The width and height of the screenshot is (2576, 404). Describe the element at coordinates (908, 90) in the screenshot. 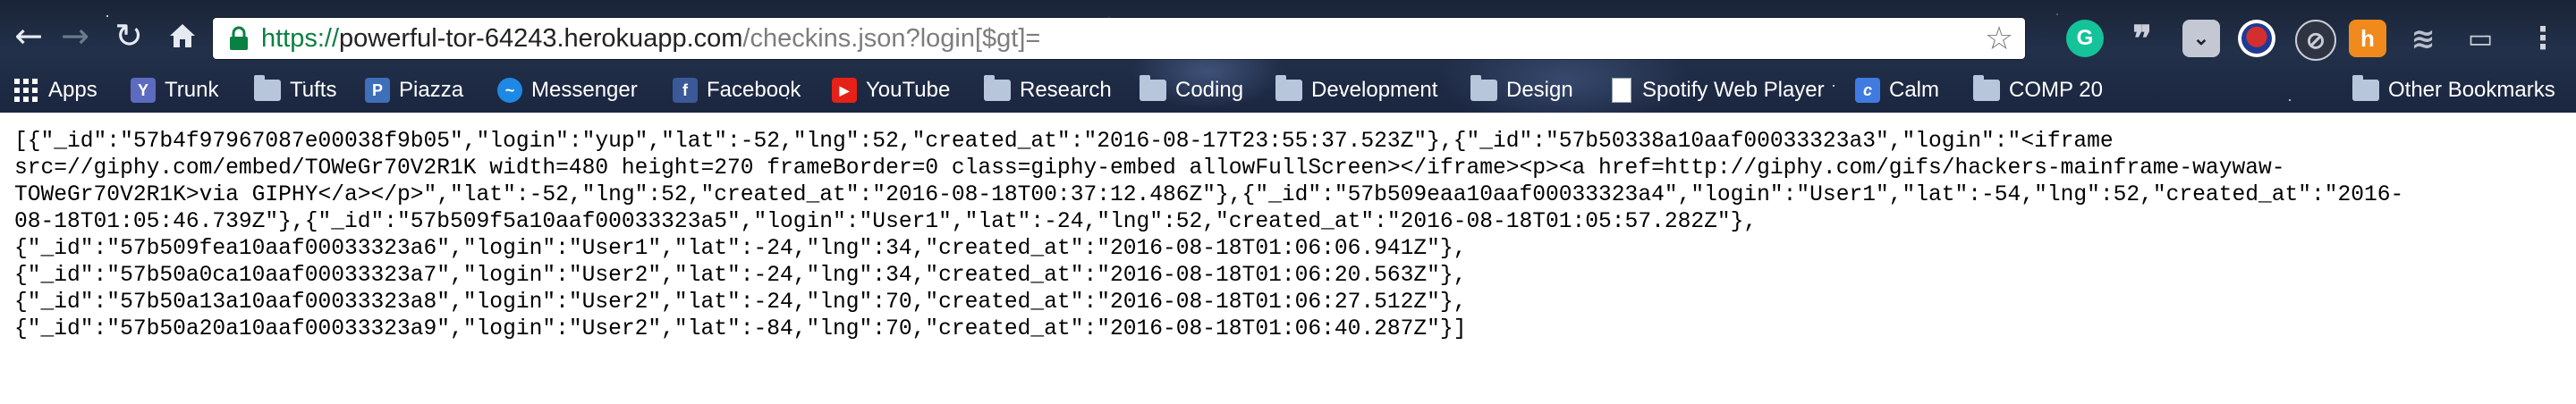

I see `bookmark-label: YouTube` at that location.